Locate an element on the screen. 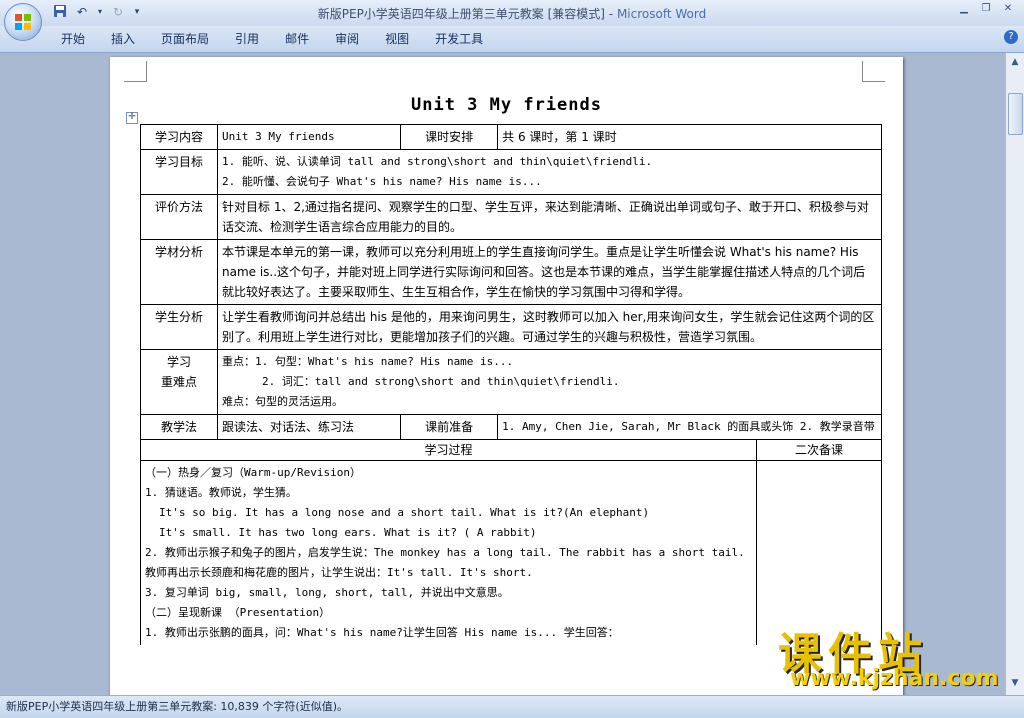  goal-label: 学习目标 is located at coordinates (179, 172).